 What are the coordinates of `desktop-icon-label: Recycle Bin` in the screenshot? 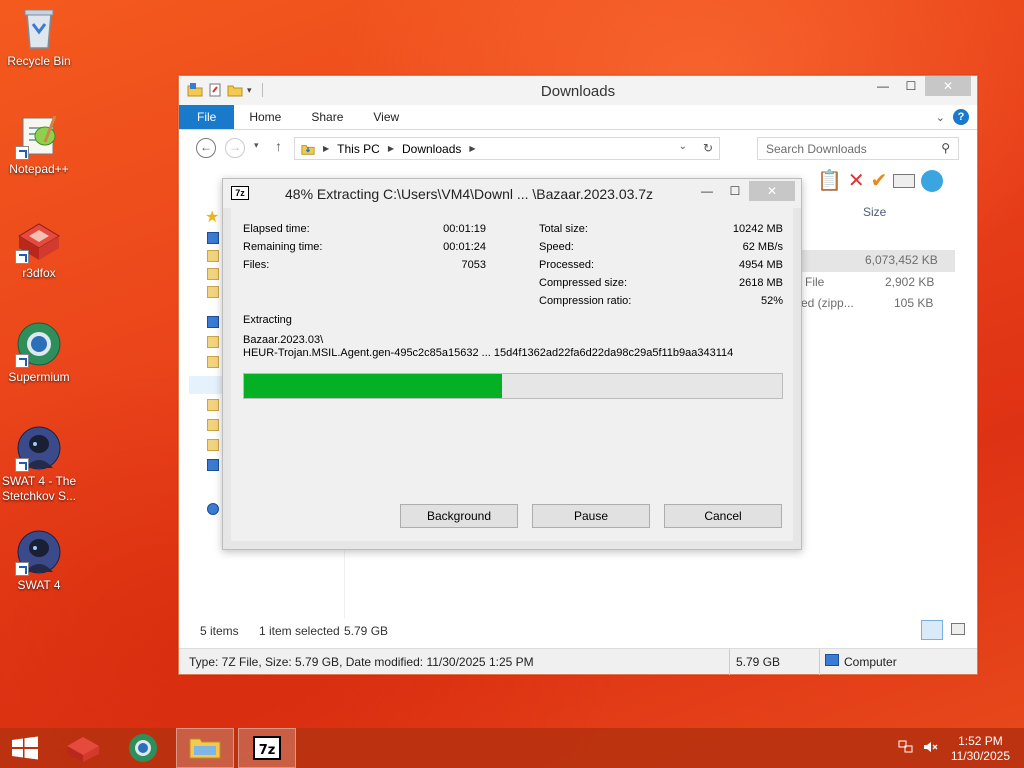 It's located at (39, 61).